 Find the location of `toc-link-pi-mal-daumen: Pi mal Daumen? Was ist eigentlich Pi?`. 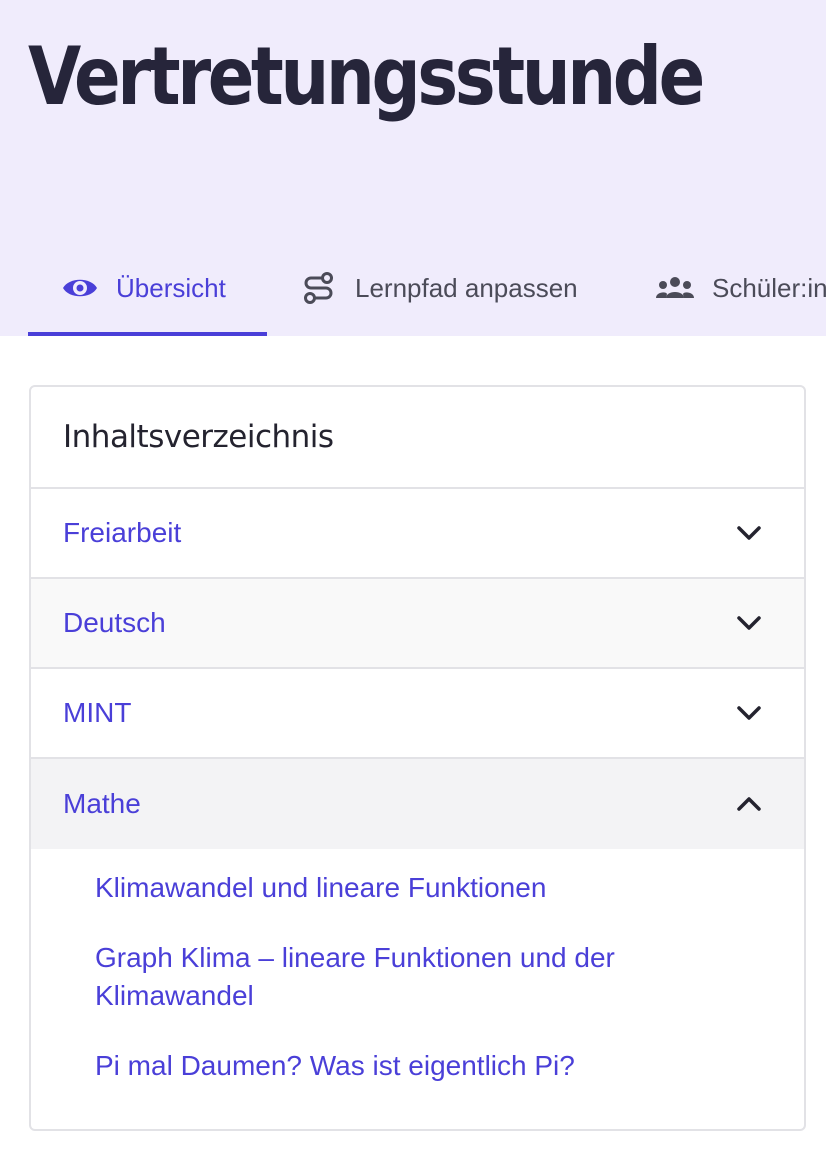

toc-link-pi-mal-daumen: Pi mal Daumen? Was ist eigentlich Pi? is located at coordinates (405, 1066).